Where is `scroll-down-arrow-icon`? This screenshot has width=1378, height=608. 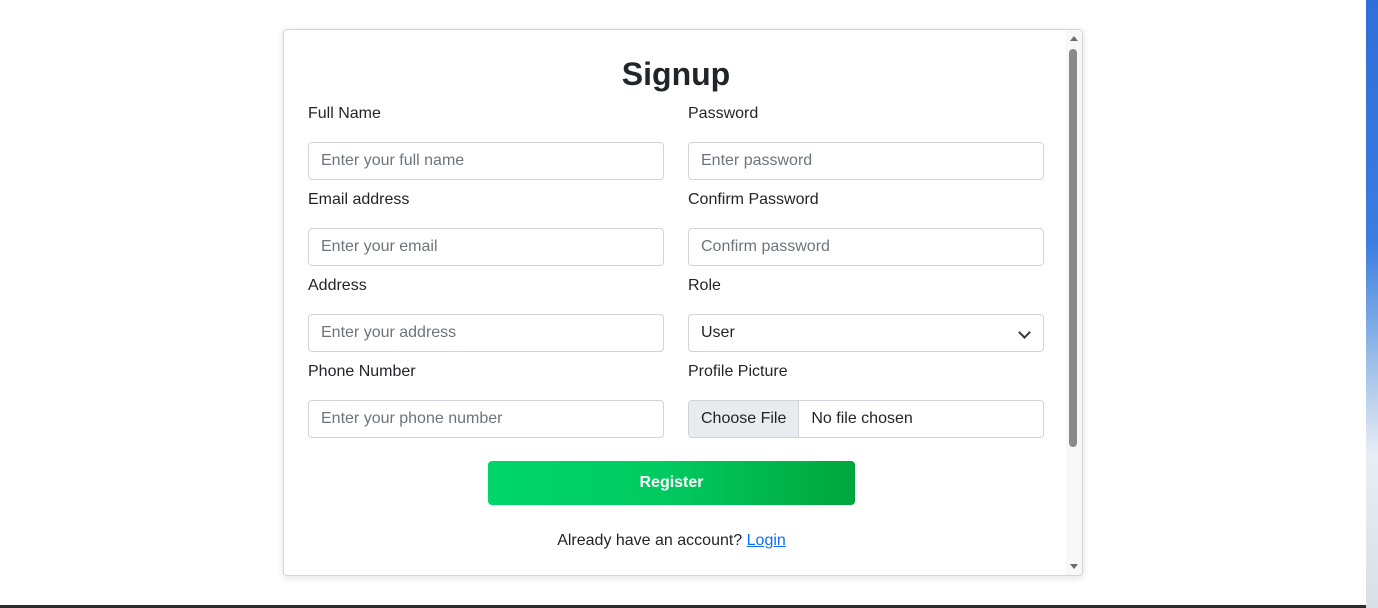 scroll-down-arrow-icon is located at coordinates (1074, 566).